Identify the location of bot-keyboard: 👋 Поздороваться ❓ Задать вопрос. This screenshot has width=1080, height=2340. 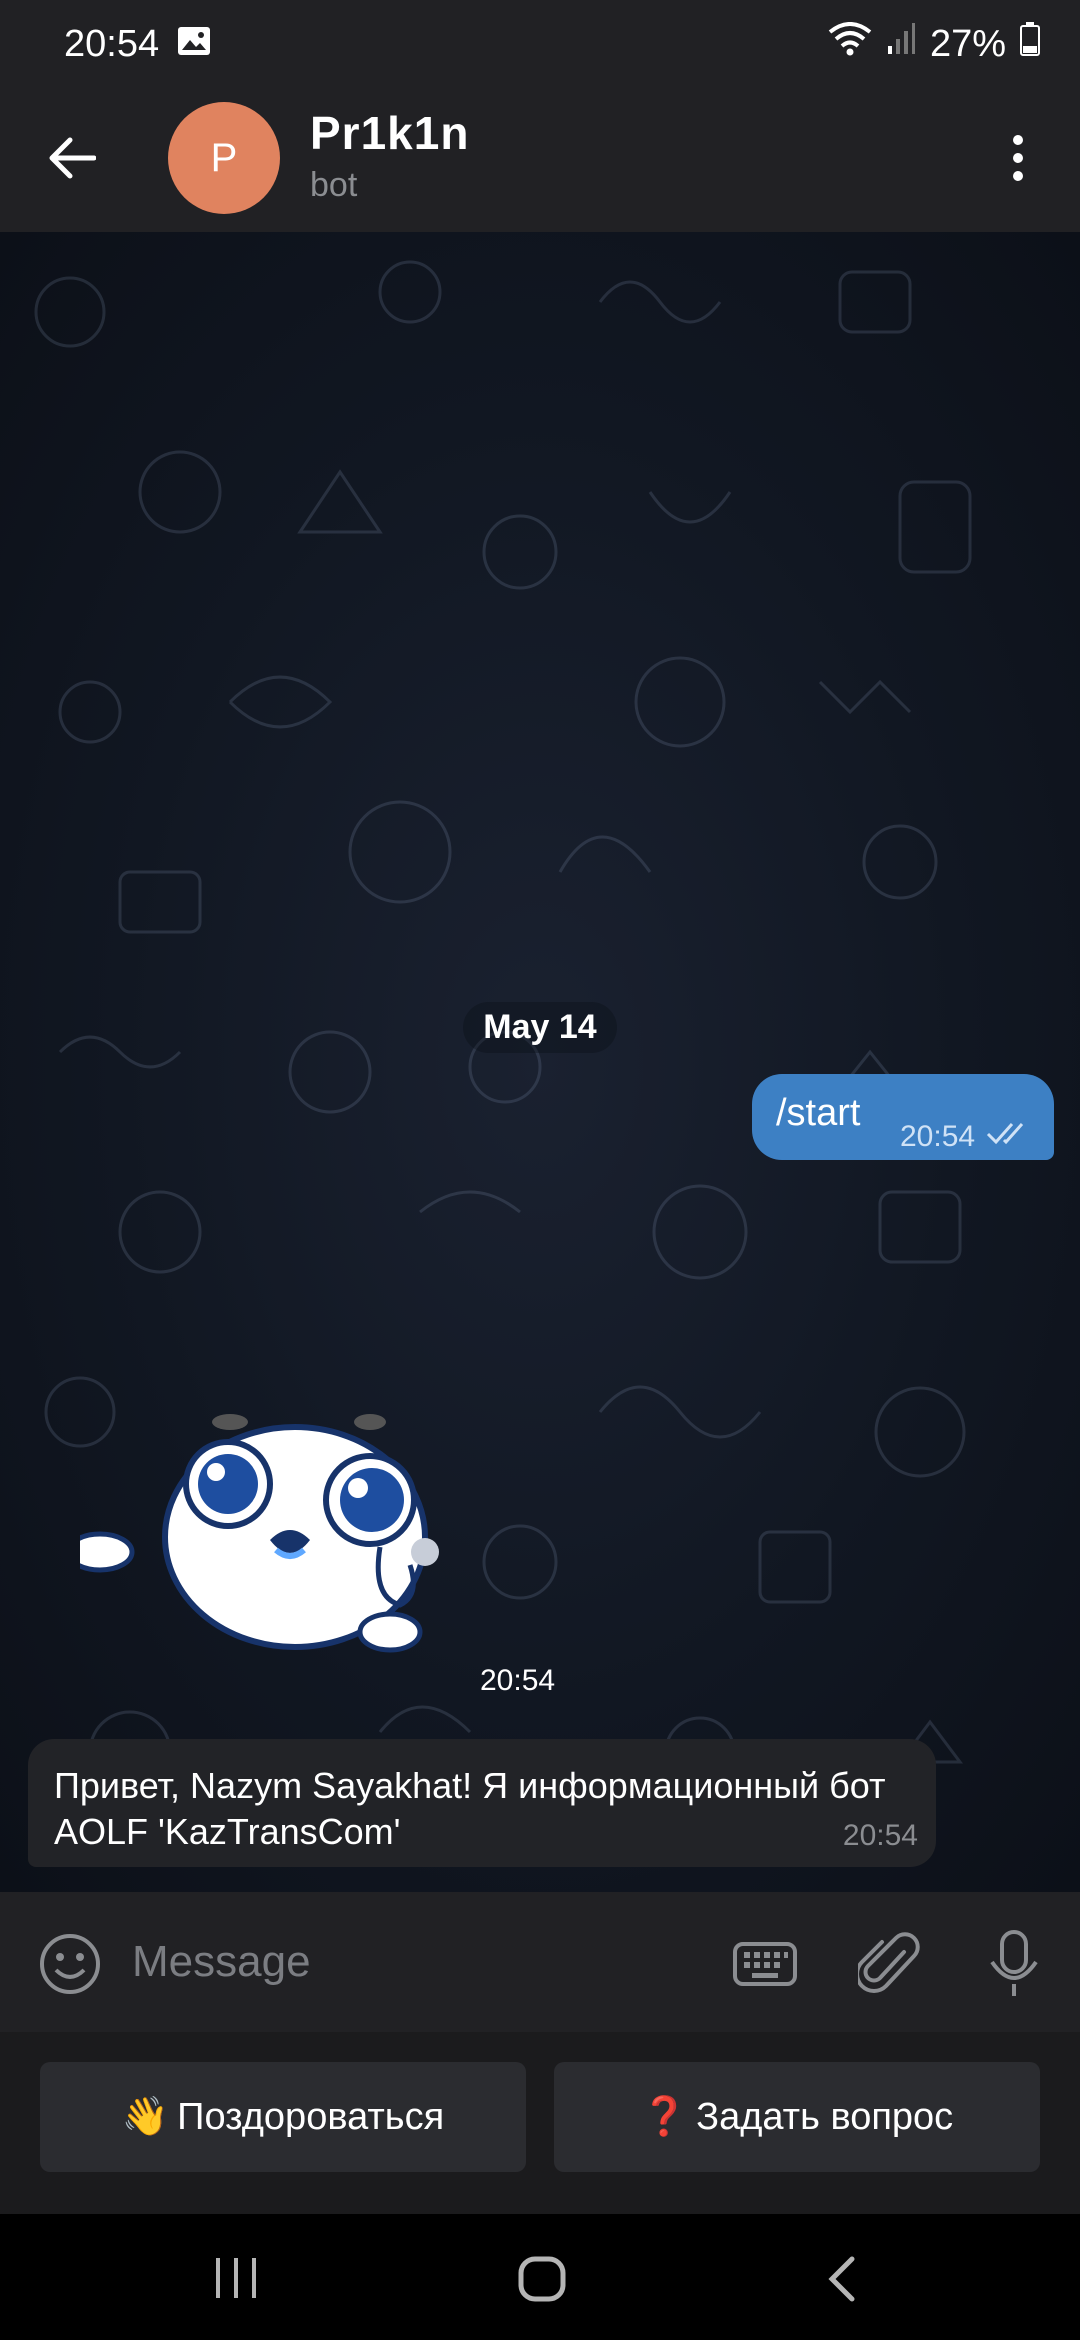
(540, 2123).